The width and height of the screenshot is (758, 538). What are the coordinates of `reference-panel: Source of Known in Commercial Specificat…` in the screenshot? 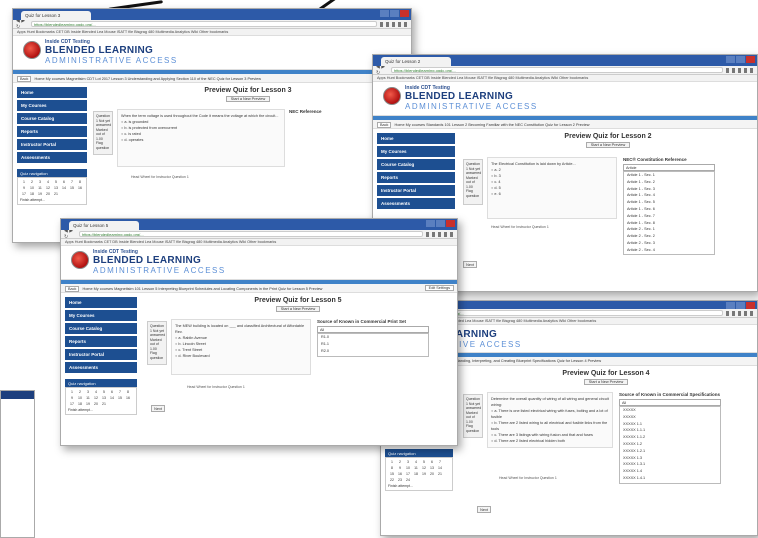 It's located at (670, 438).